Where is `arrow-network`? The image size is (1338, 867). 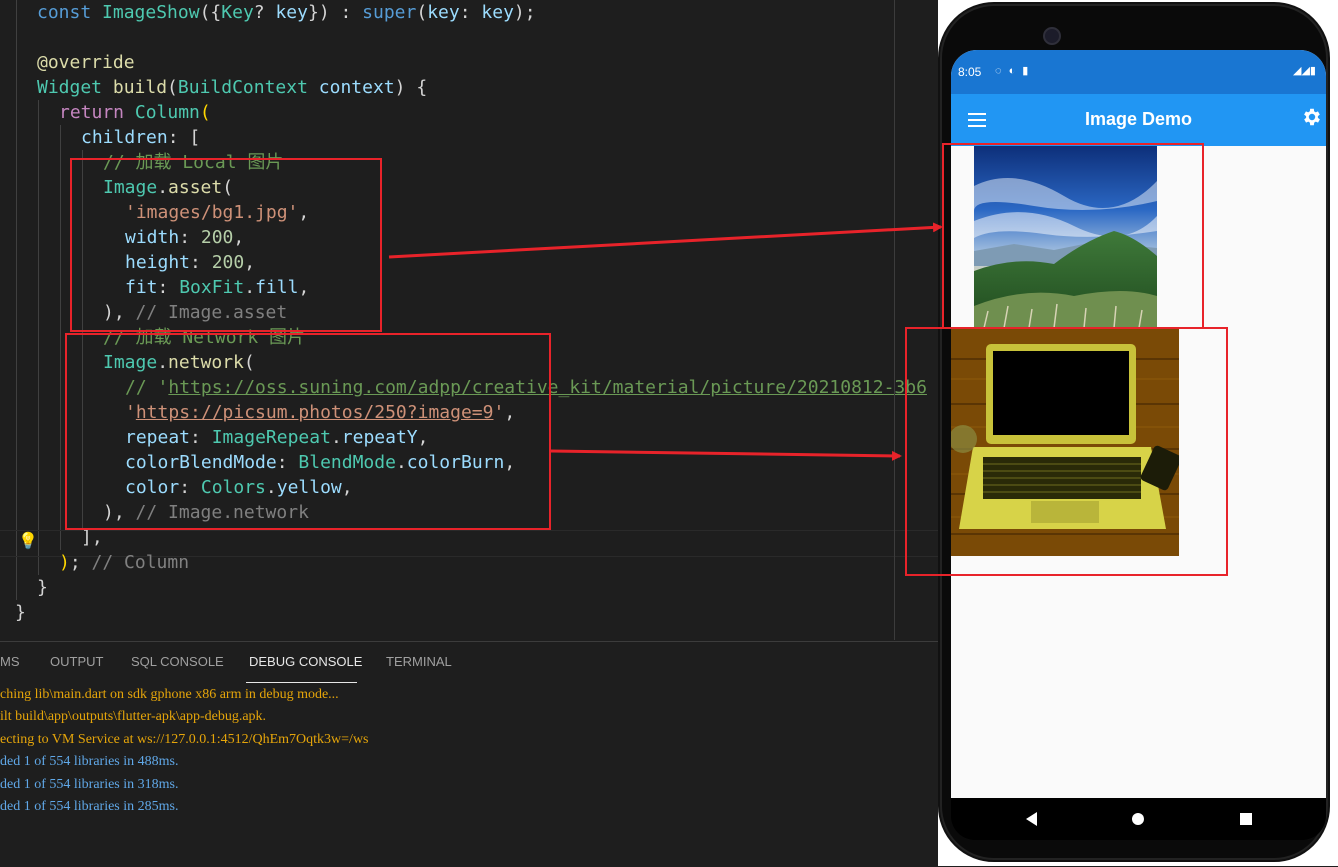
arrow-network is located at coordinates (726, 455).